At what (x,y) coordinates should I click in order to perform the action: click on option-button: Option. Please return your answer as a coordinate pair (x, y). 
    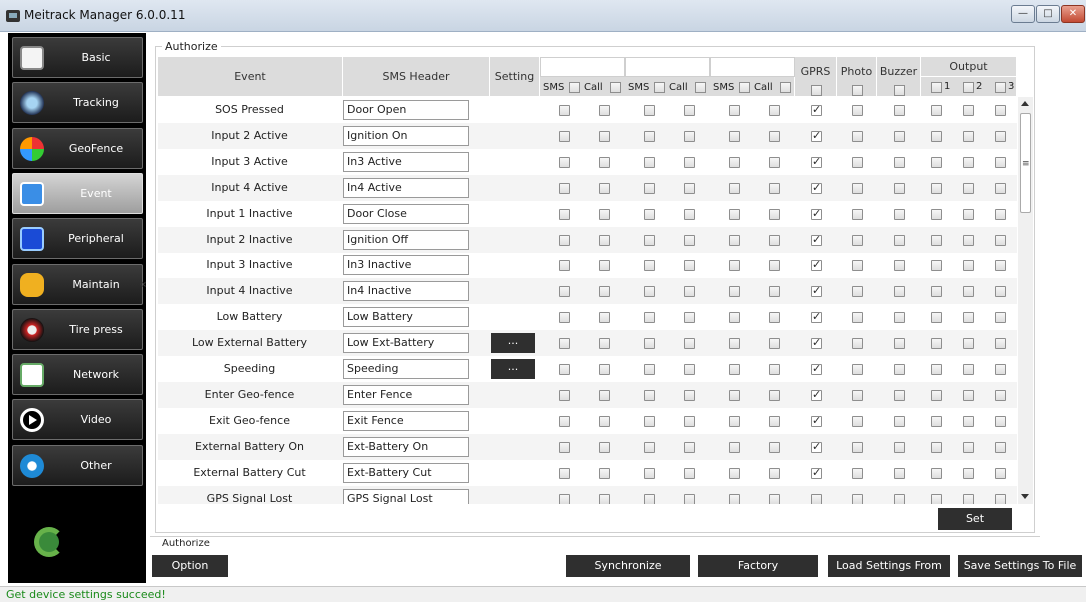
    Looking at the image, I should click on (190, 566).